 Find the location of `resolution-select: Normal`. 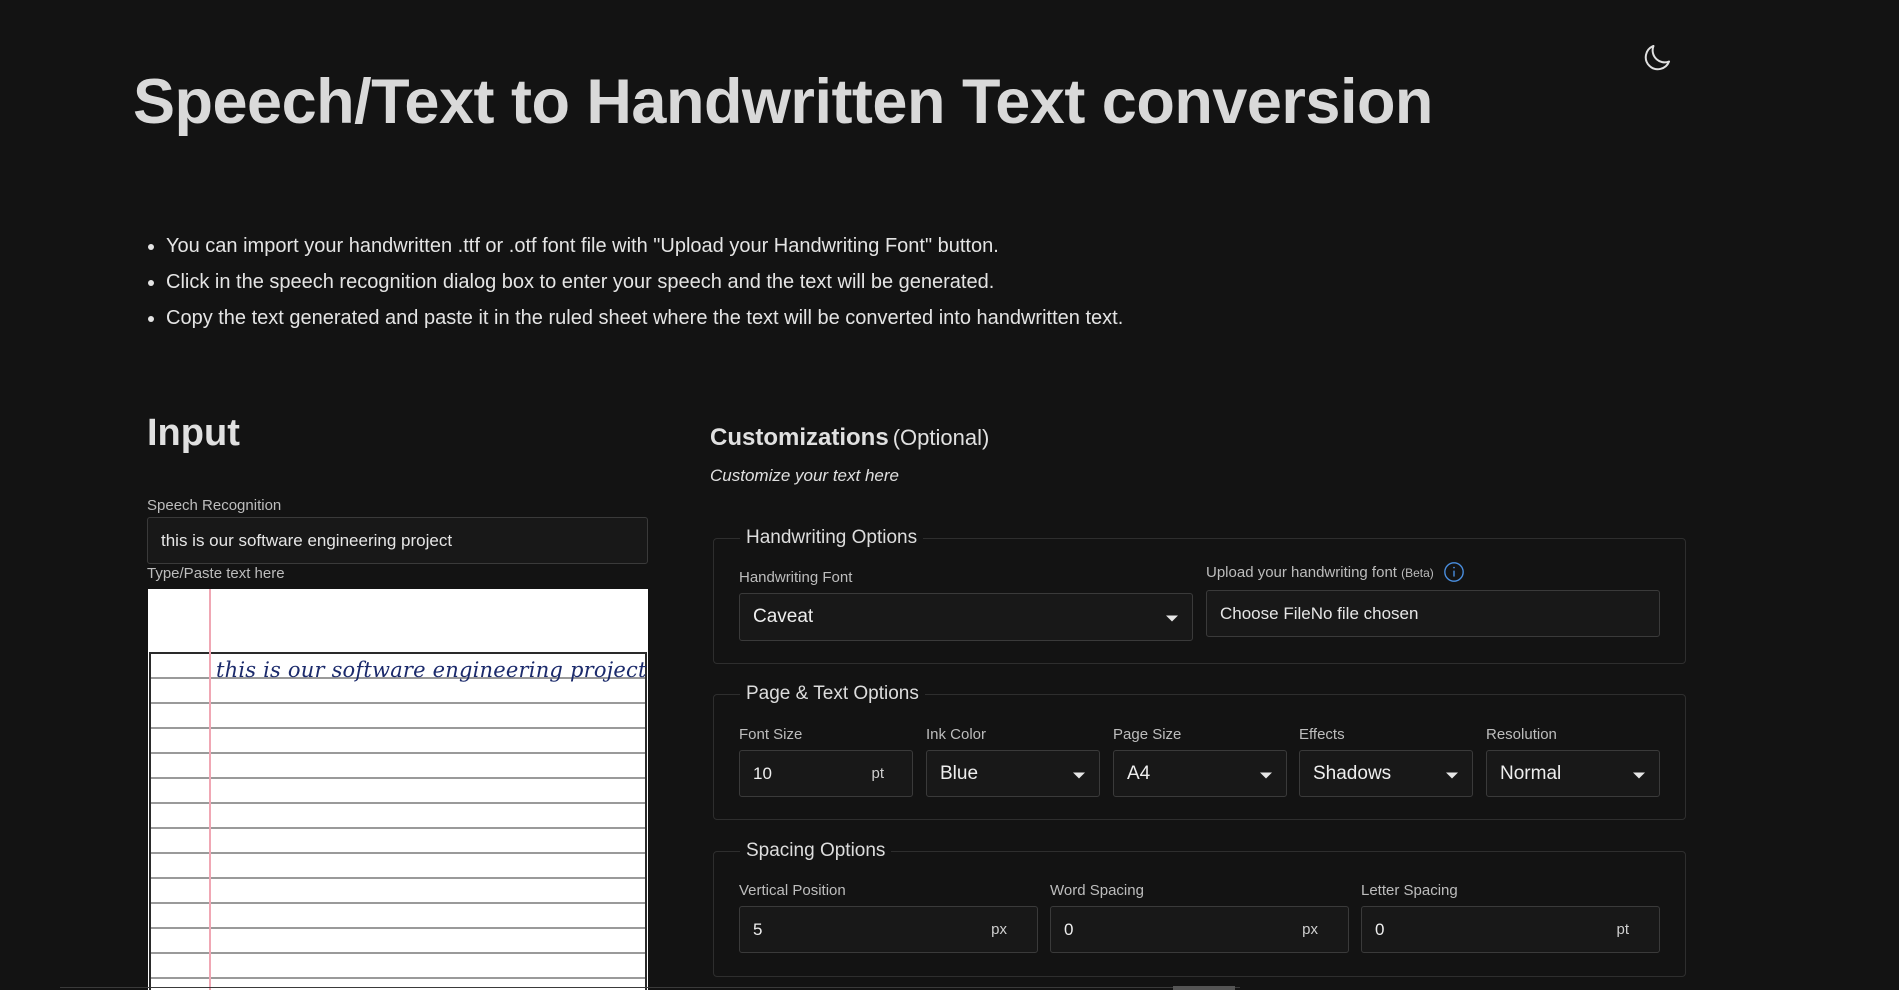

resolution-select: Normal is located at coordinates (1573, 773).